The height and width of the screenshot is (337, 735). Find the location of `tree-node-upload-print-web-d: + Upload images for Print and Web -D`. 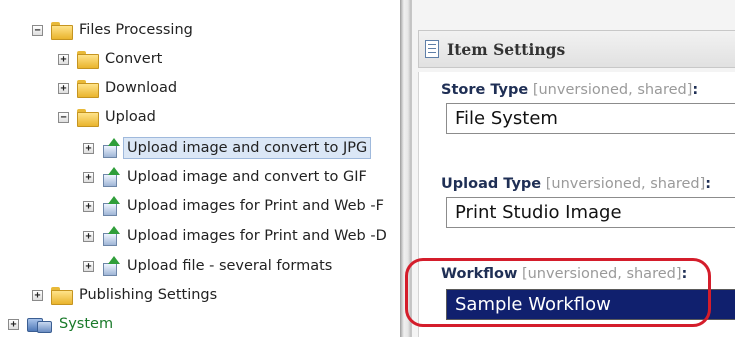

tree-node-upload-print-web-d: + Upload images for Print and Web -D is located at coordinates (237, 236).